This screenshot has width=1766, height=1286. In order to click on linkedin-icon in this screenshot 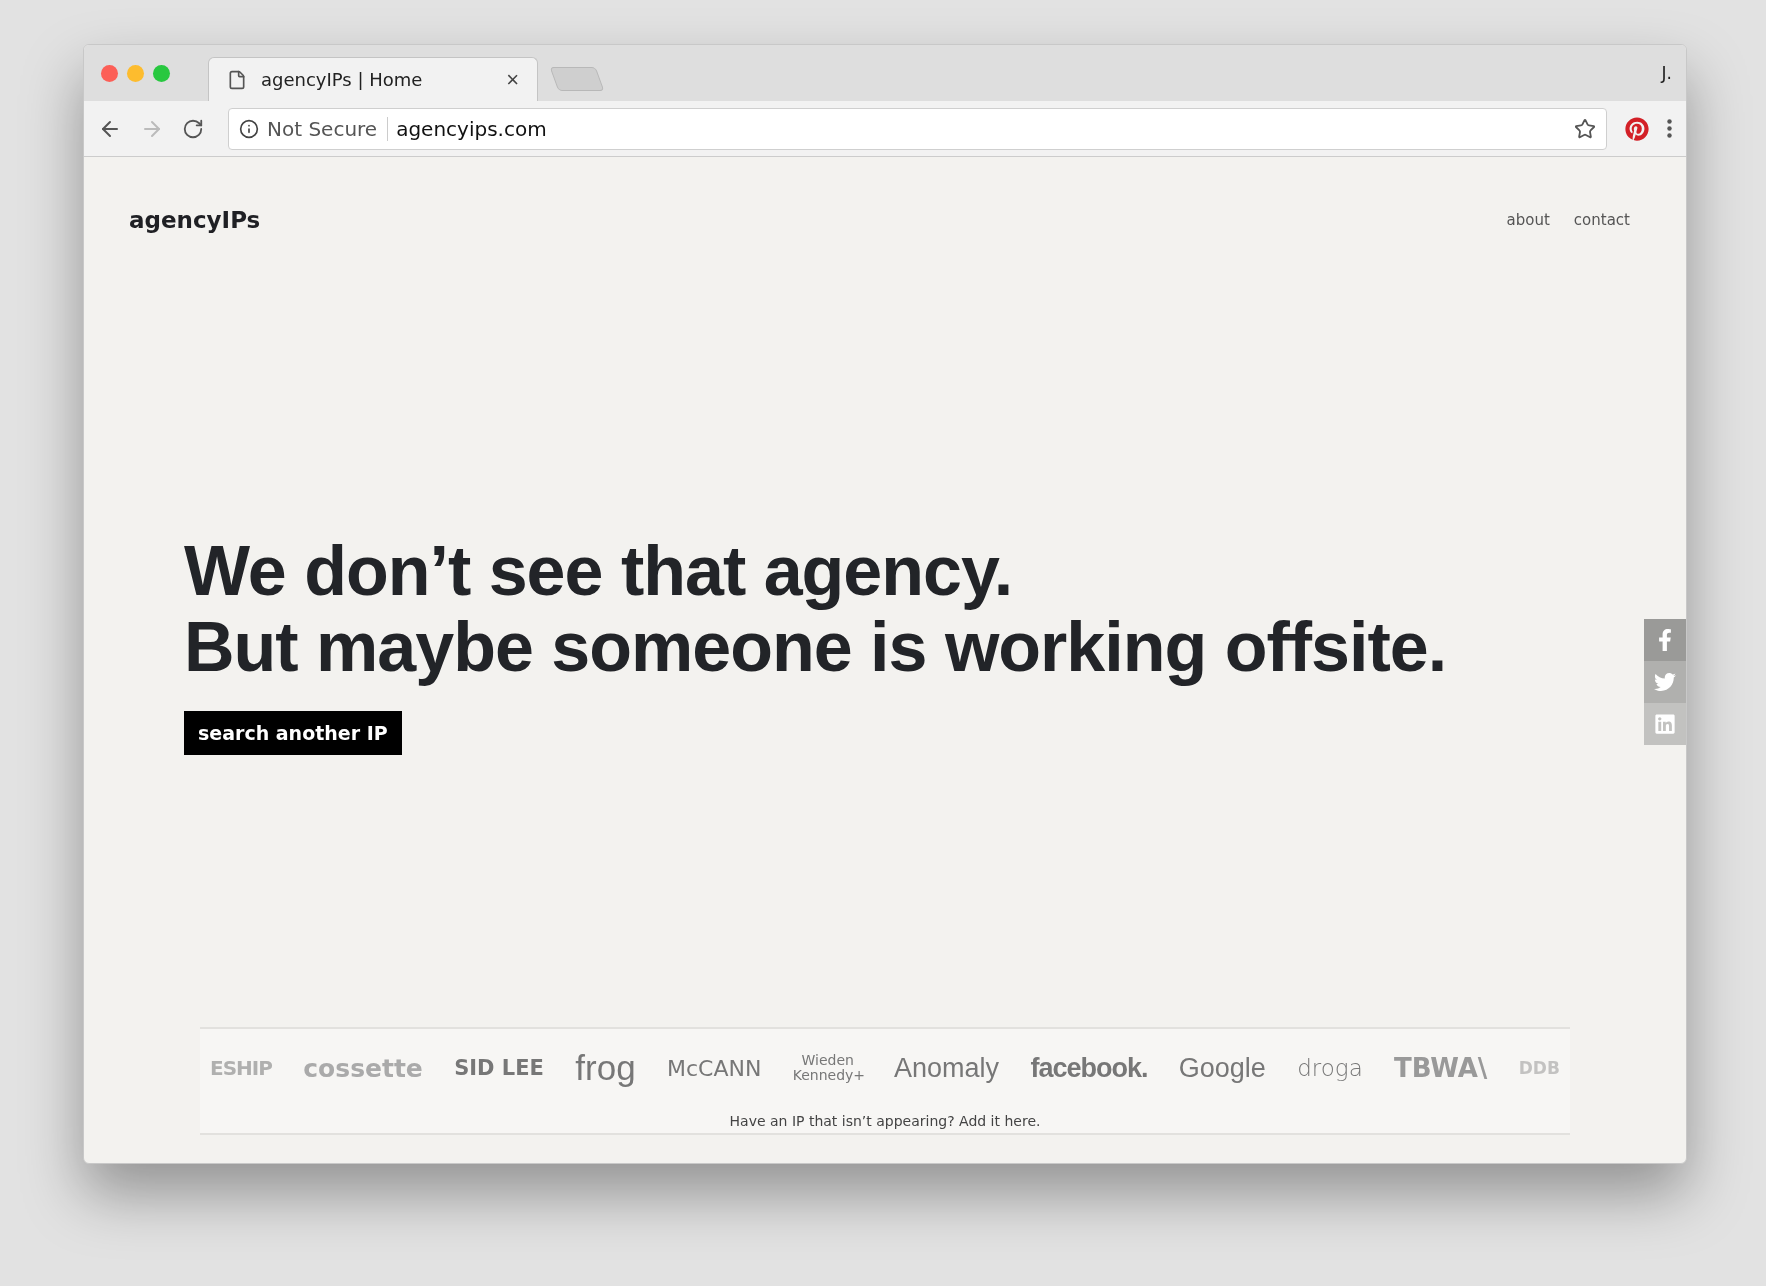, I will do `click(1665, 724)`.